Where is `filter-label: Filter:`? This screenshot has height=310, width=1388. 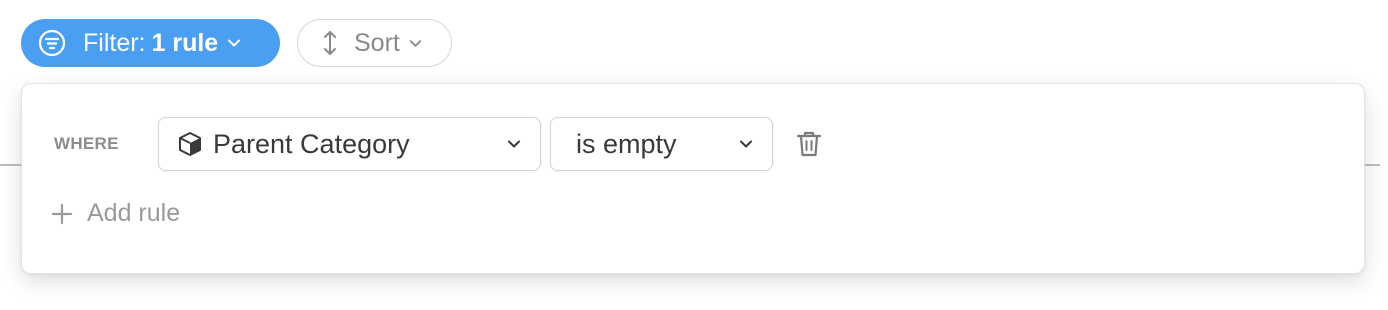 filter-label: Filter: is located at coordinates (114, 42).